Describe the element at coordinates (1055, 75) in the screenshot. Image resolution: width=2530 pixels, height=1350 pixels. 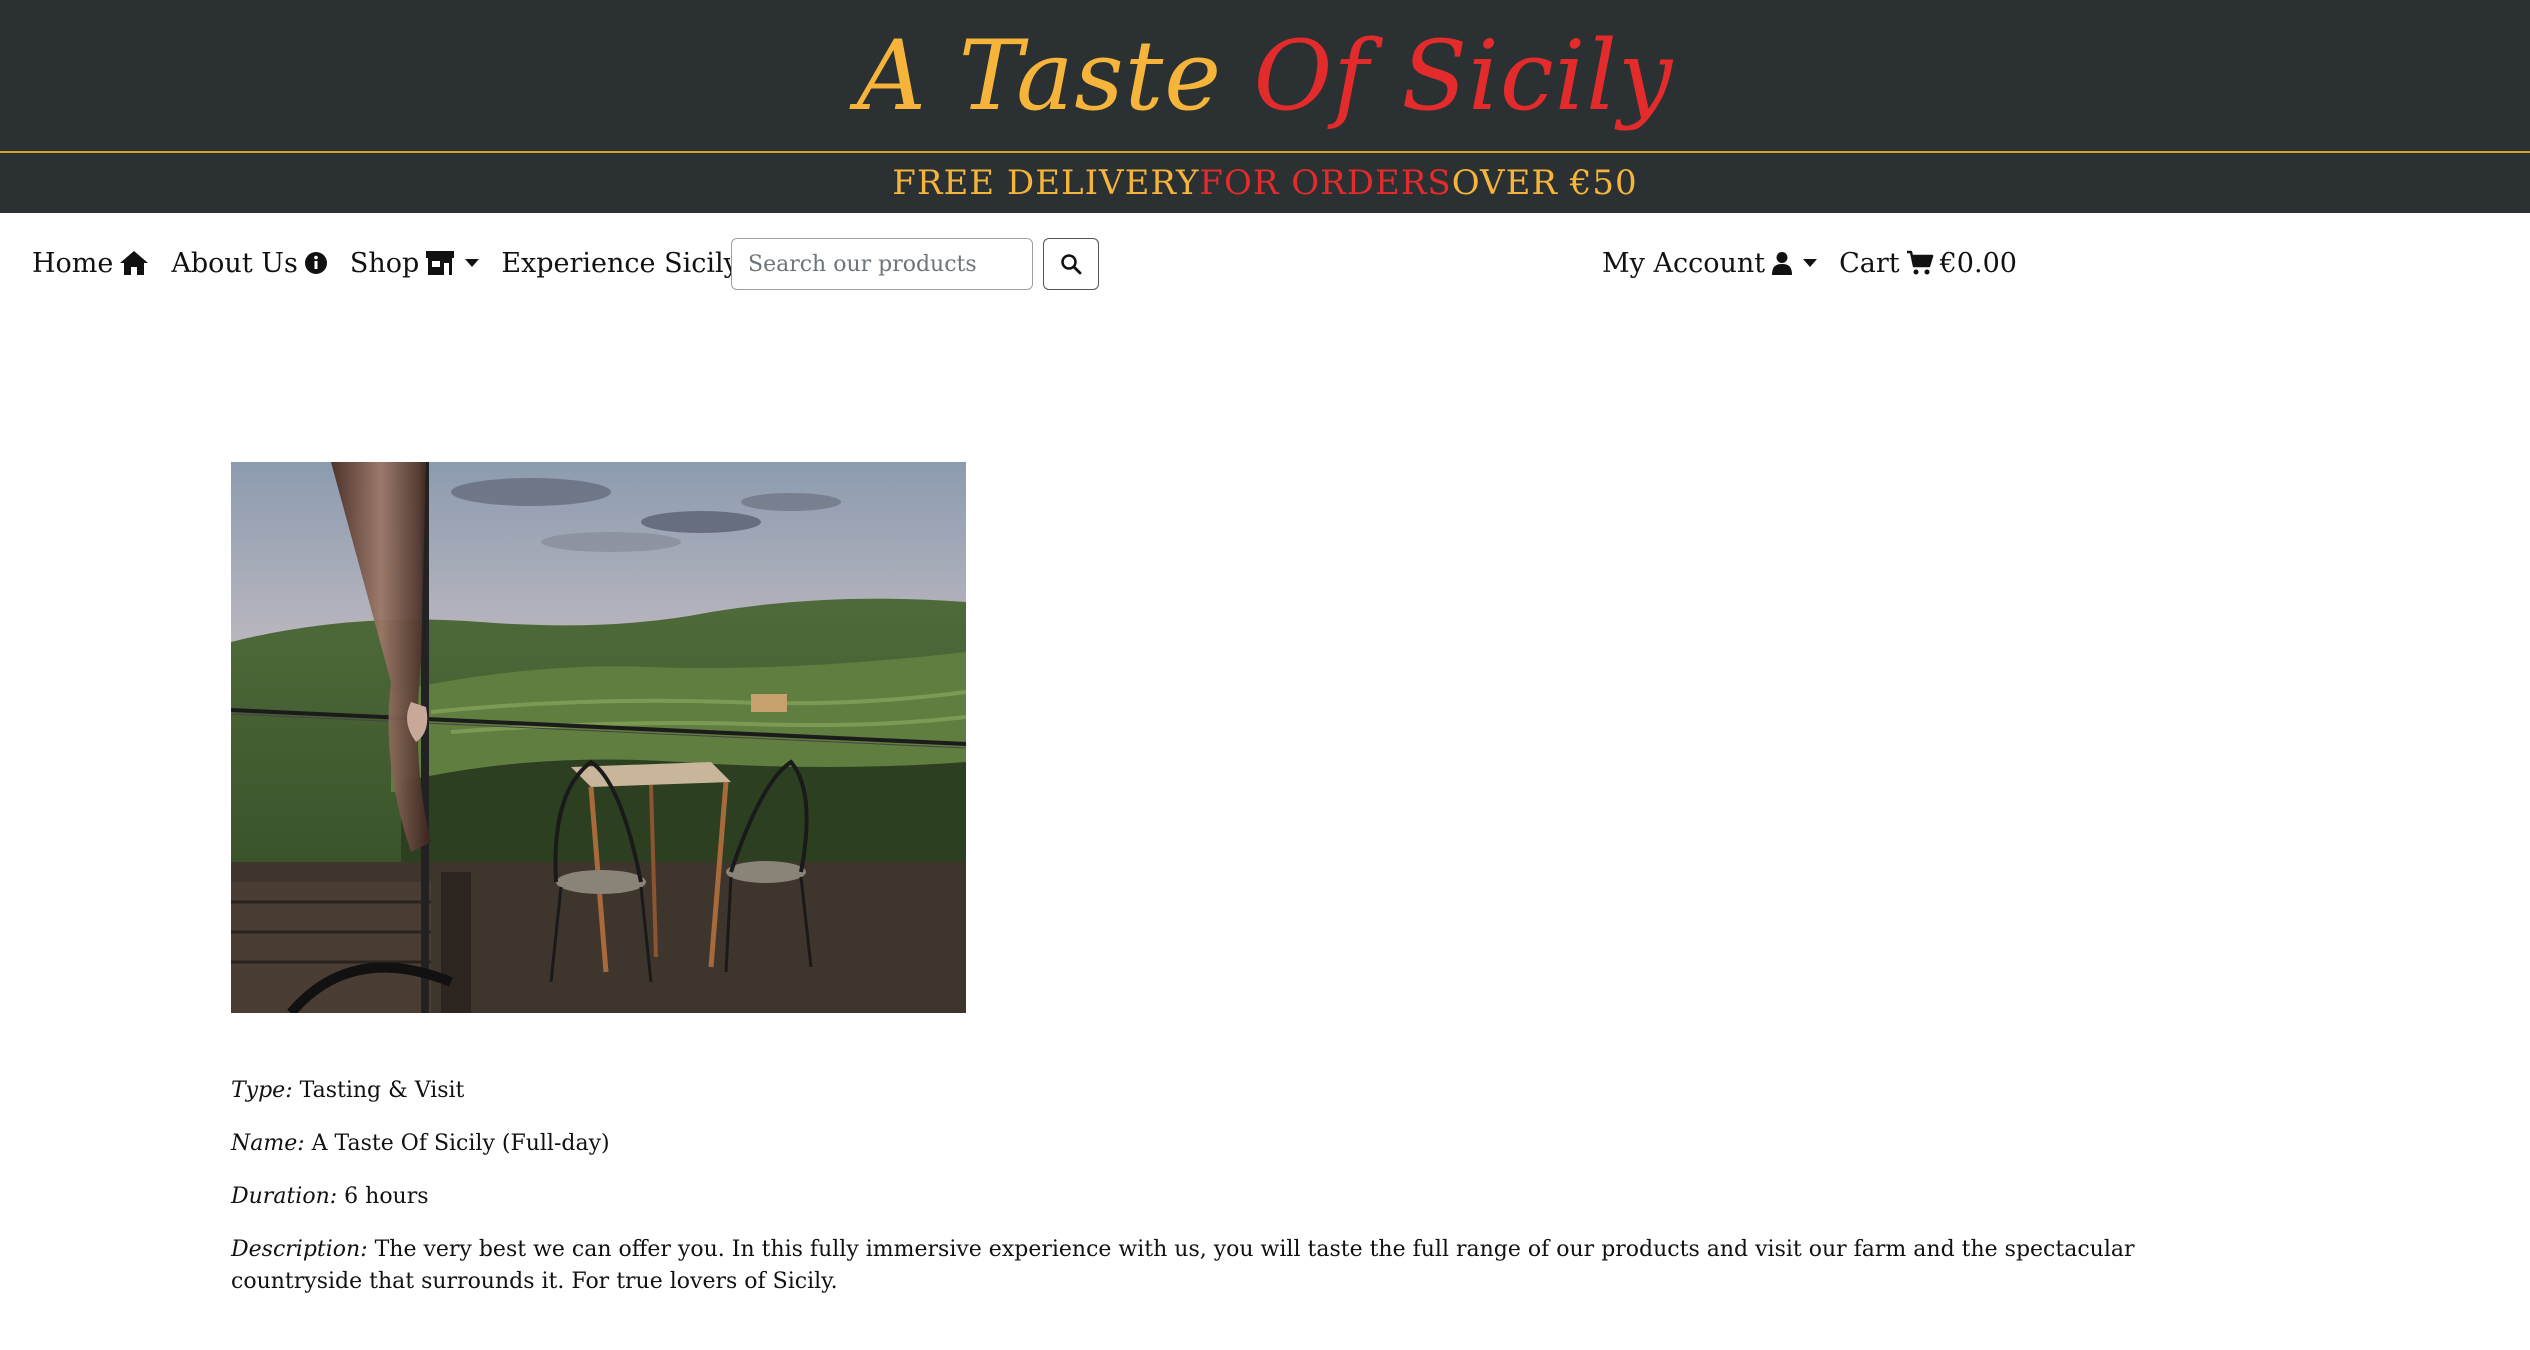
I see `logo-text-part1: A Taste` at that location.